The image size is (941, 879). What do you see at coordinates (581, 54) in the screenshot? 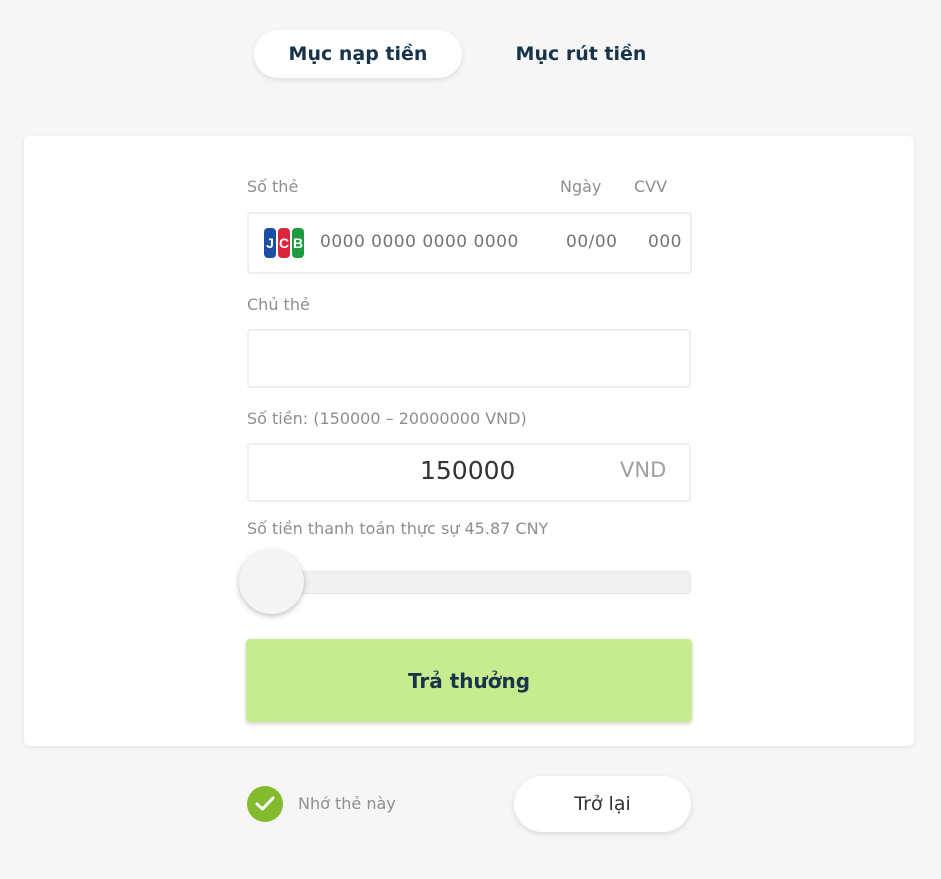
I see `tab-withdraw: Mục rút tiền` at bounding box center [581, 54].